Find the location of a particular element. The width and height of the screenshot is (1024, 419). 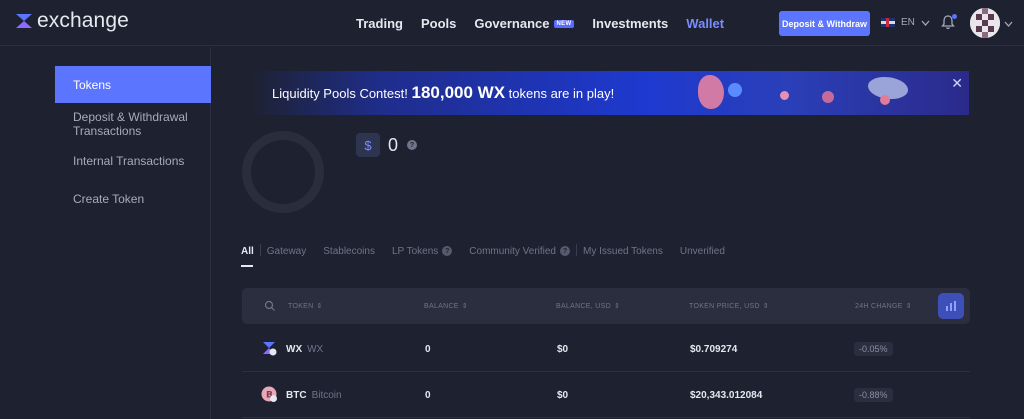

banner-prefix: Liquidity Pools Contest! is located at coordinates (340, 93).